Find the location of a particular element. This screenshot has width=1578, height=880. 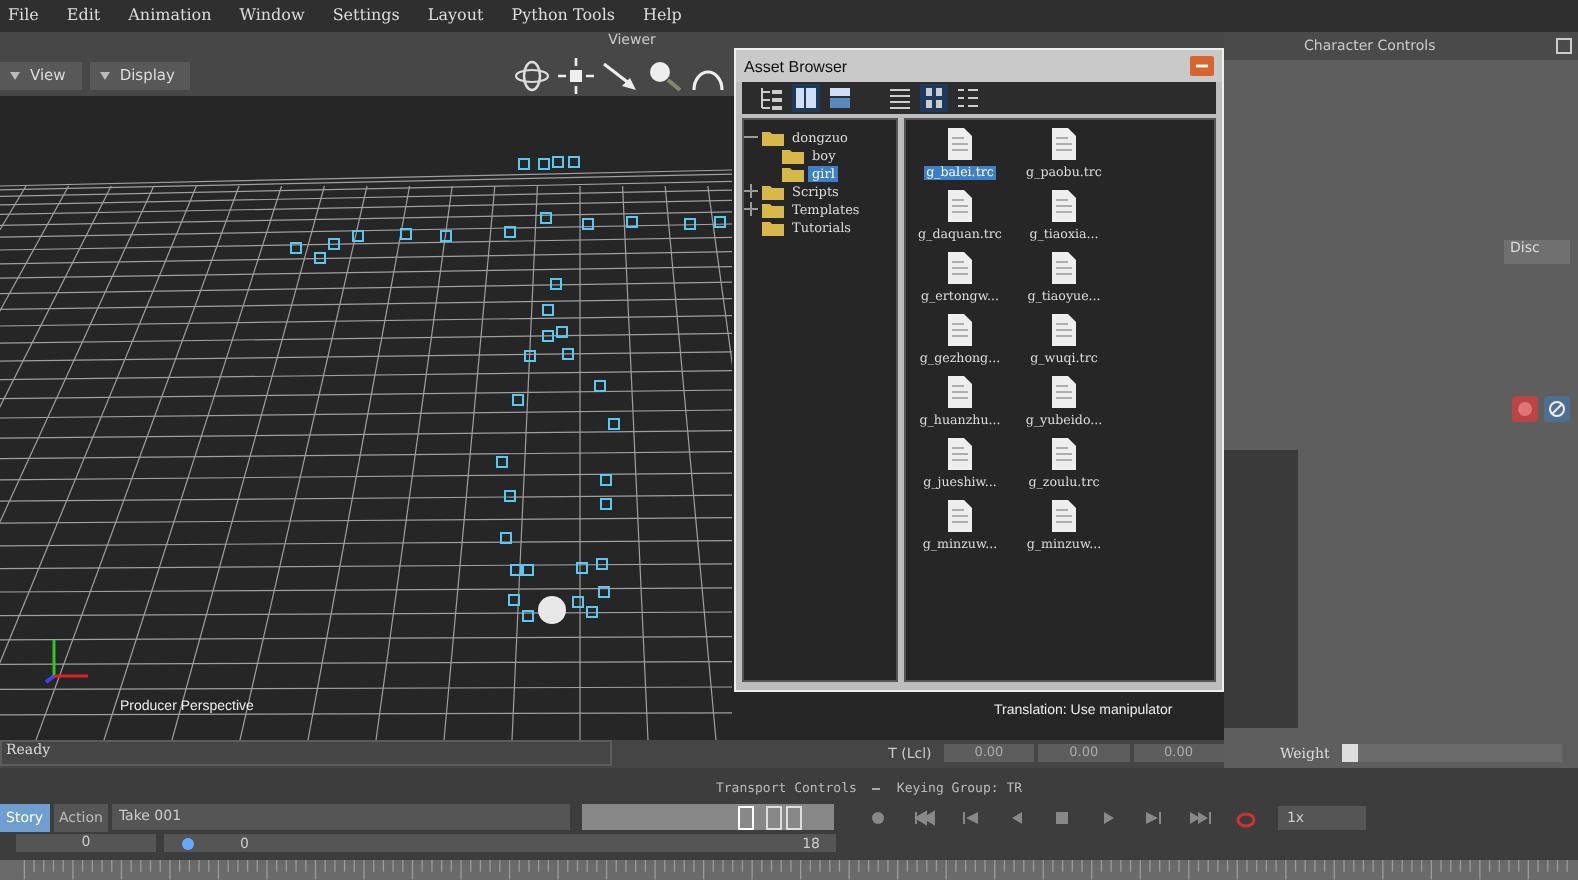

float-icon is located at coordinates (1564, 45).